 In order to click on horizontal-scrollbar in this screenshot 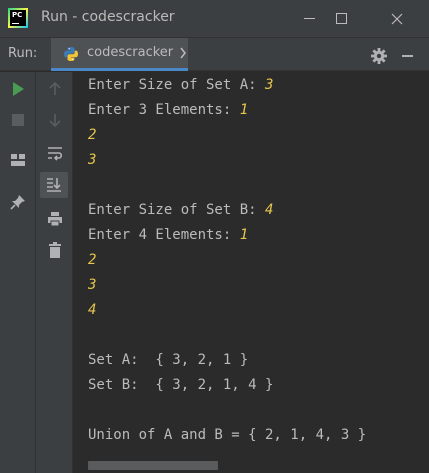, I will do `click(153, 465)`.